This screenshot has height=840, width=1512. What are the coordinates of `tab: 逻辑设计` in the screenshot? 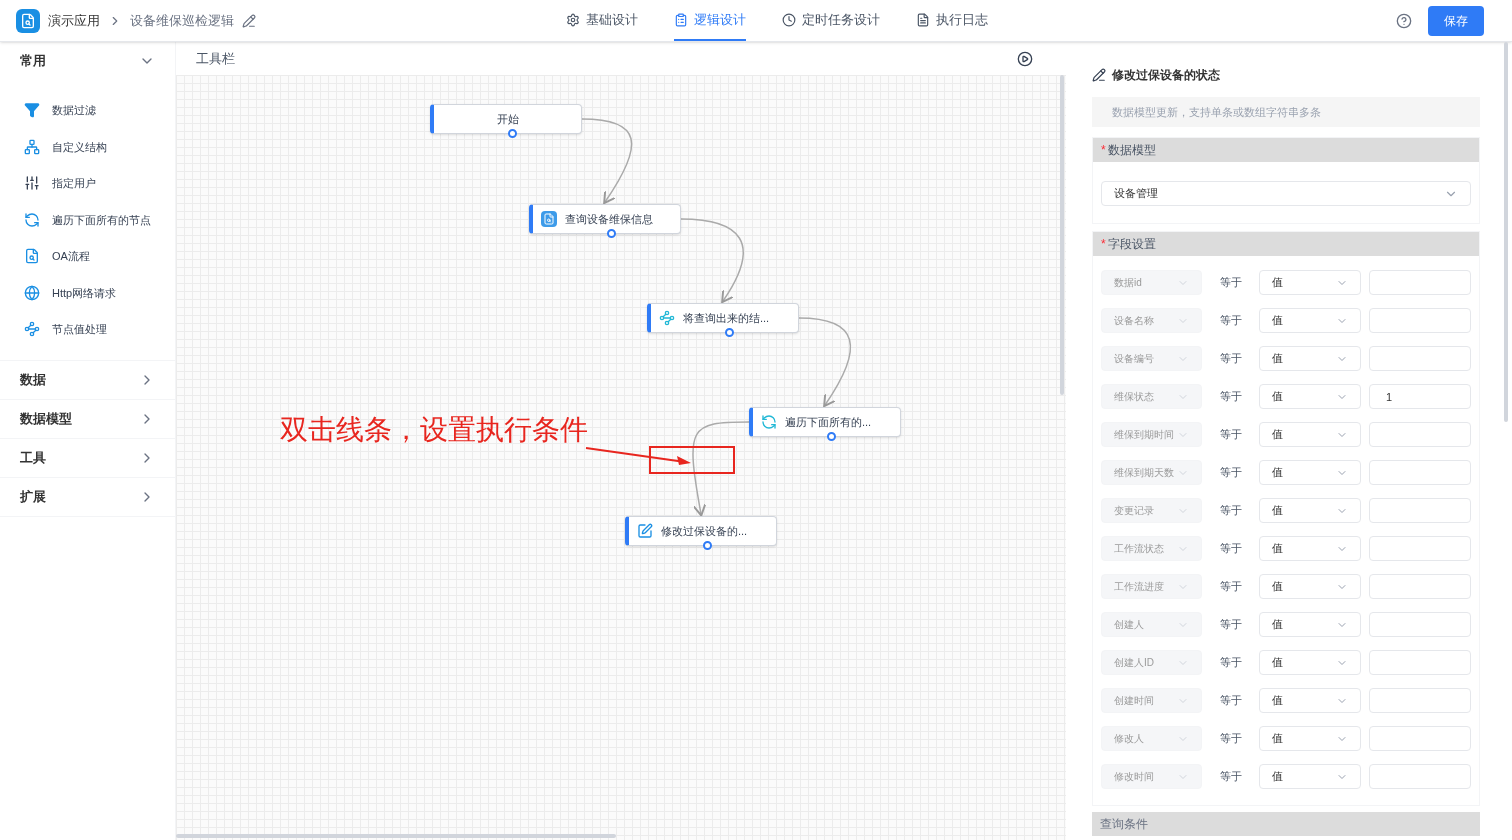 It's located at (710, 20).